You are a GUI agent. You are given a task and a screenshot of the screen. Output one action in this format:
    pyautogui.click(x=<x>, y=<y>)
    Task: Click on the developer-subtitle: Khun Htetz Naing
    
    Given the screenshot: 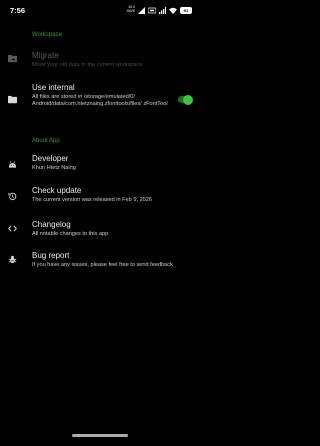 What is the action you would take?
    pyautogui.click(x=54, y=168)
    